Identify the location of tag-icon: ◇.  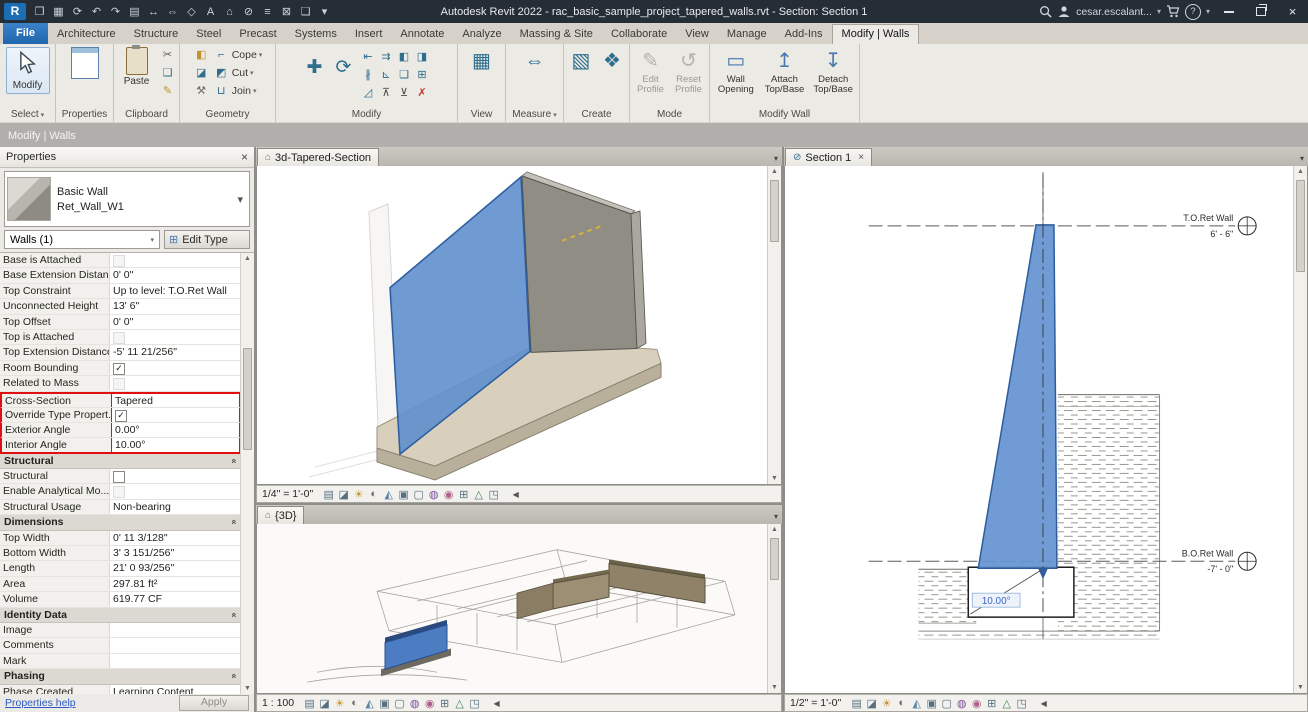
(191, 12).